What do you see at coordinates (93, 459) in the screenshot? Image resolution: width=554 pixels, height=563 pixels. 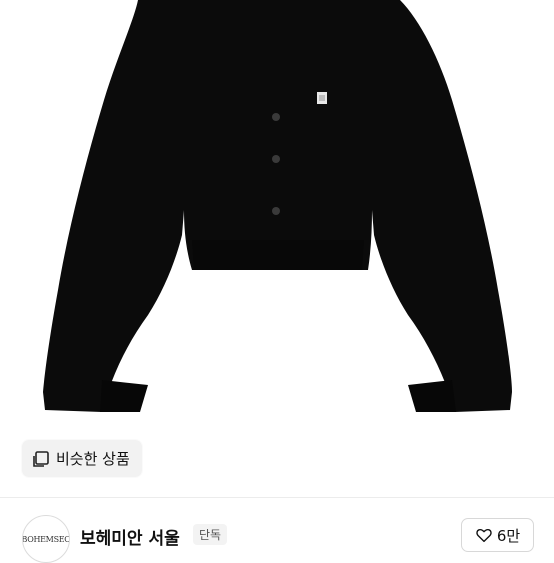 I see `similar-products-label: 비슷한 상품` at bounding box center [93, 459].